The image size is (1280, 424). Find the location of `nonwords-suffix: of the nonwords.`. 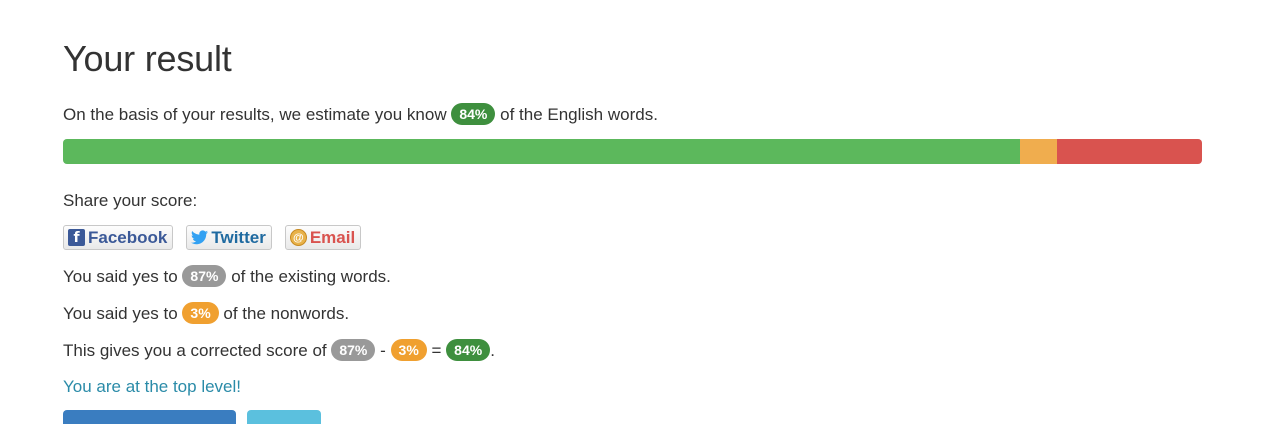

nonwords-suffix: of the nonwords. is located at coordinates (286, 313).